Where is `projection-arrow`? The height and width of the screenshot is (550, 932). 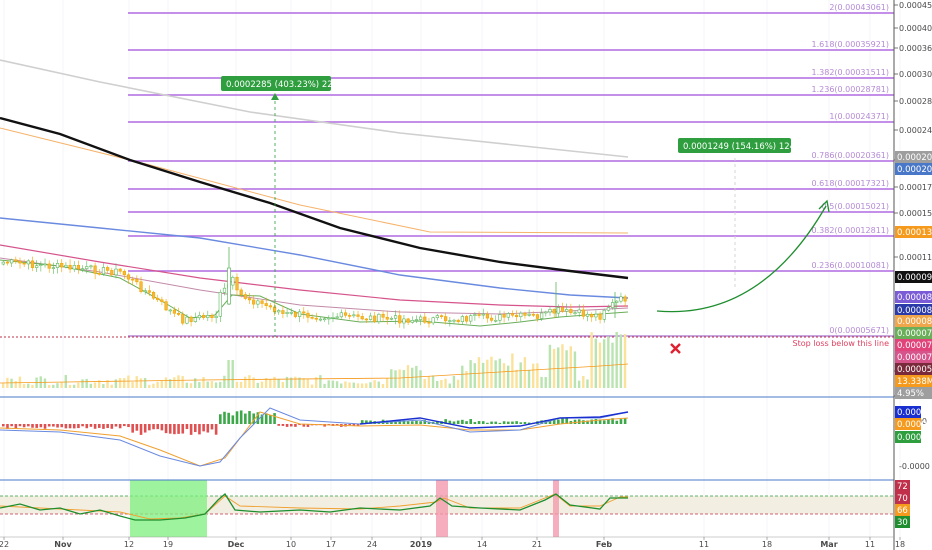 projection-arrow is located at coordinates (741, 259).